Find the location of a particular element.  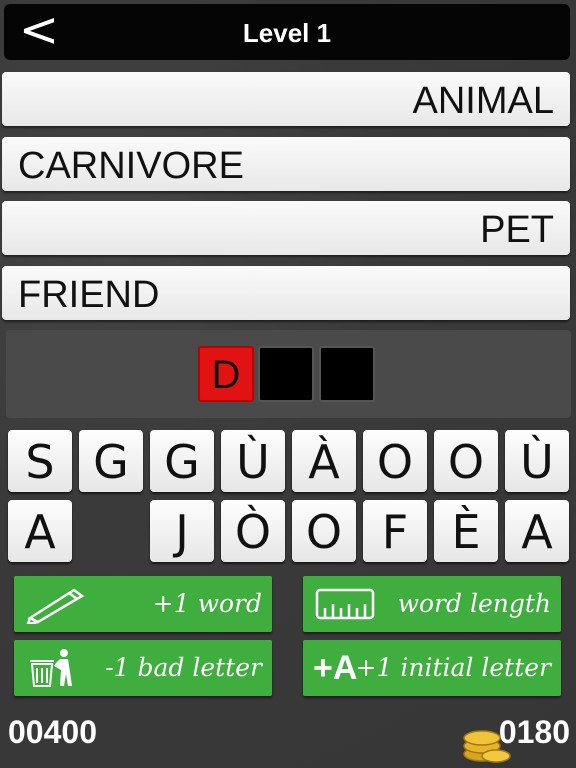

word-length-label: word length is located at coordinates (474, 603).